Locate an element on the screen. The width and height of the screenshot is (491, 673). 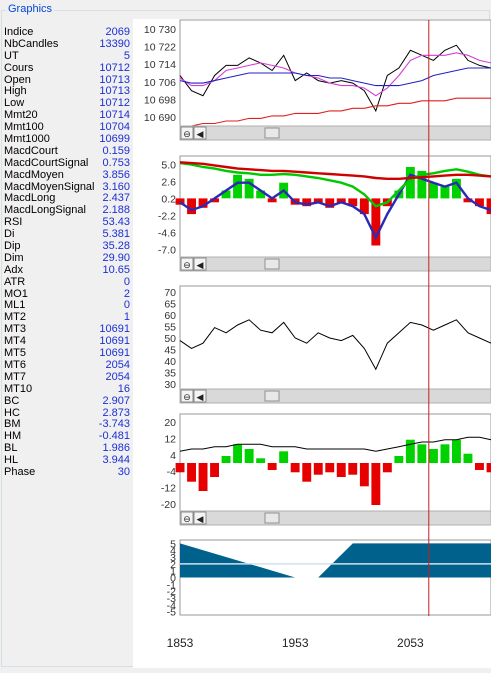
indicator-row: MT4 10691 is located at coordinates (68, 341).